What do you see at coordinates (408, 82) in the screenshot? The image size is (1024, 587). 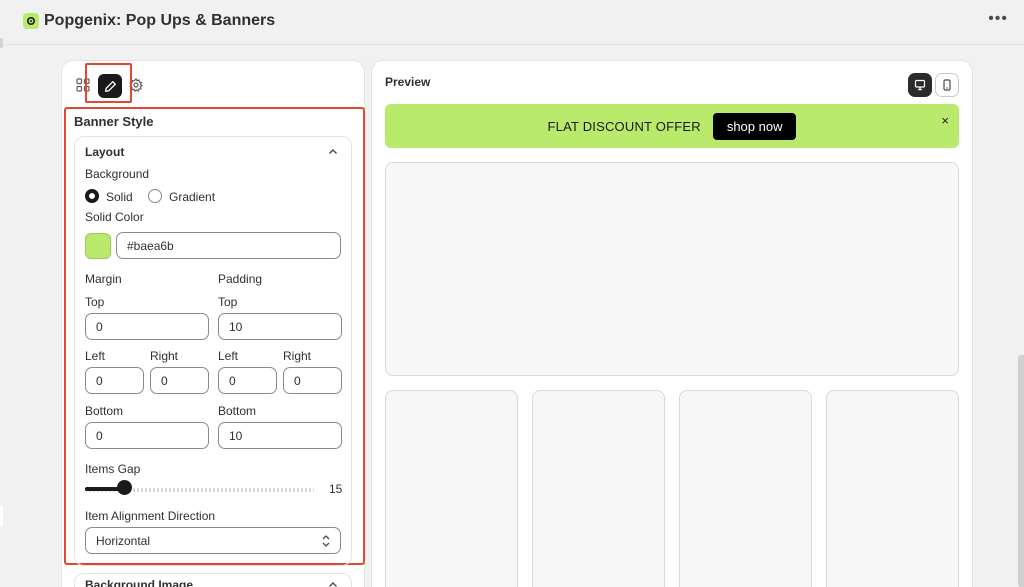 I see `preview-title: Preview` at bounding box center [408, 82].